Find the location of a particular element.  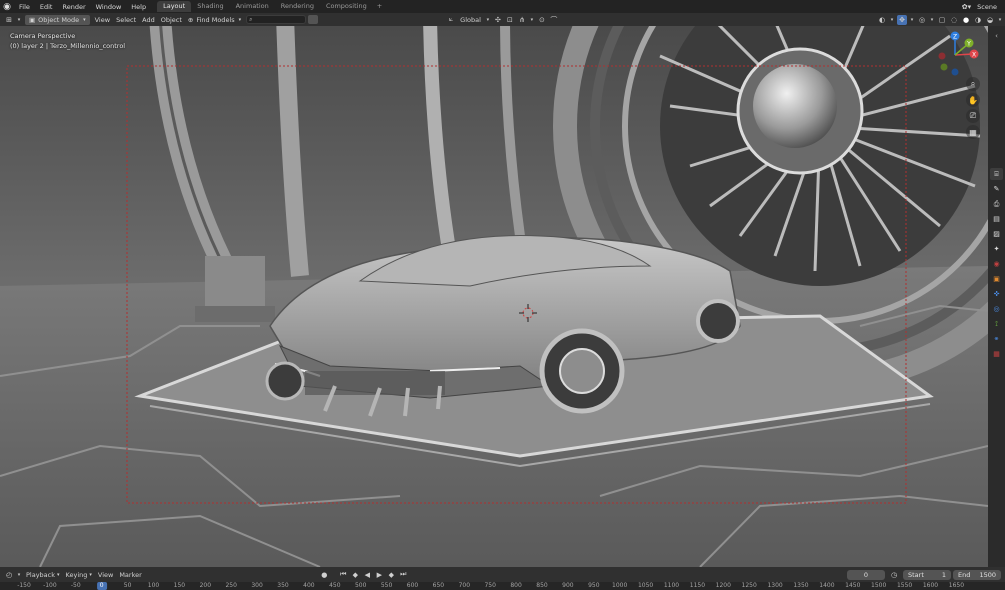

wireframe-shading-icon: ◌ is located at coordinates (954, 20).